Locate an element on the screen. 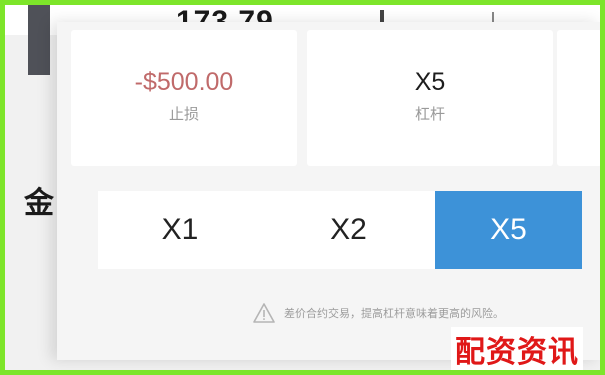 Image resolution: width=605 pixels, height=375 pixels. leverage-card: X5 杠杆 is located at coordinates (430, 98).